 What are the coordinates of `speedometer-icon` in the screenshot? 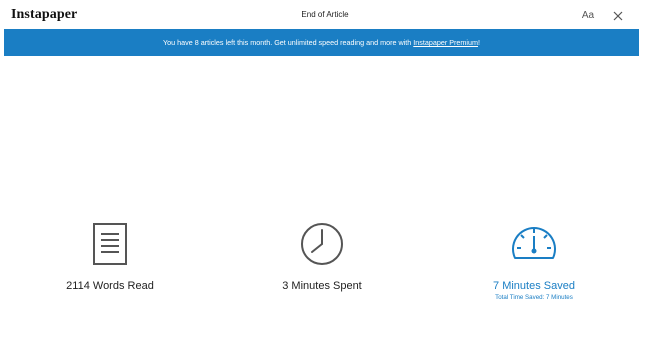 It's located at (534, 243).